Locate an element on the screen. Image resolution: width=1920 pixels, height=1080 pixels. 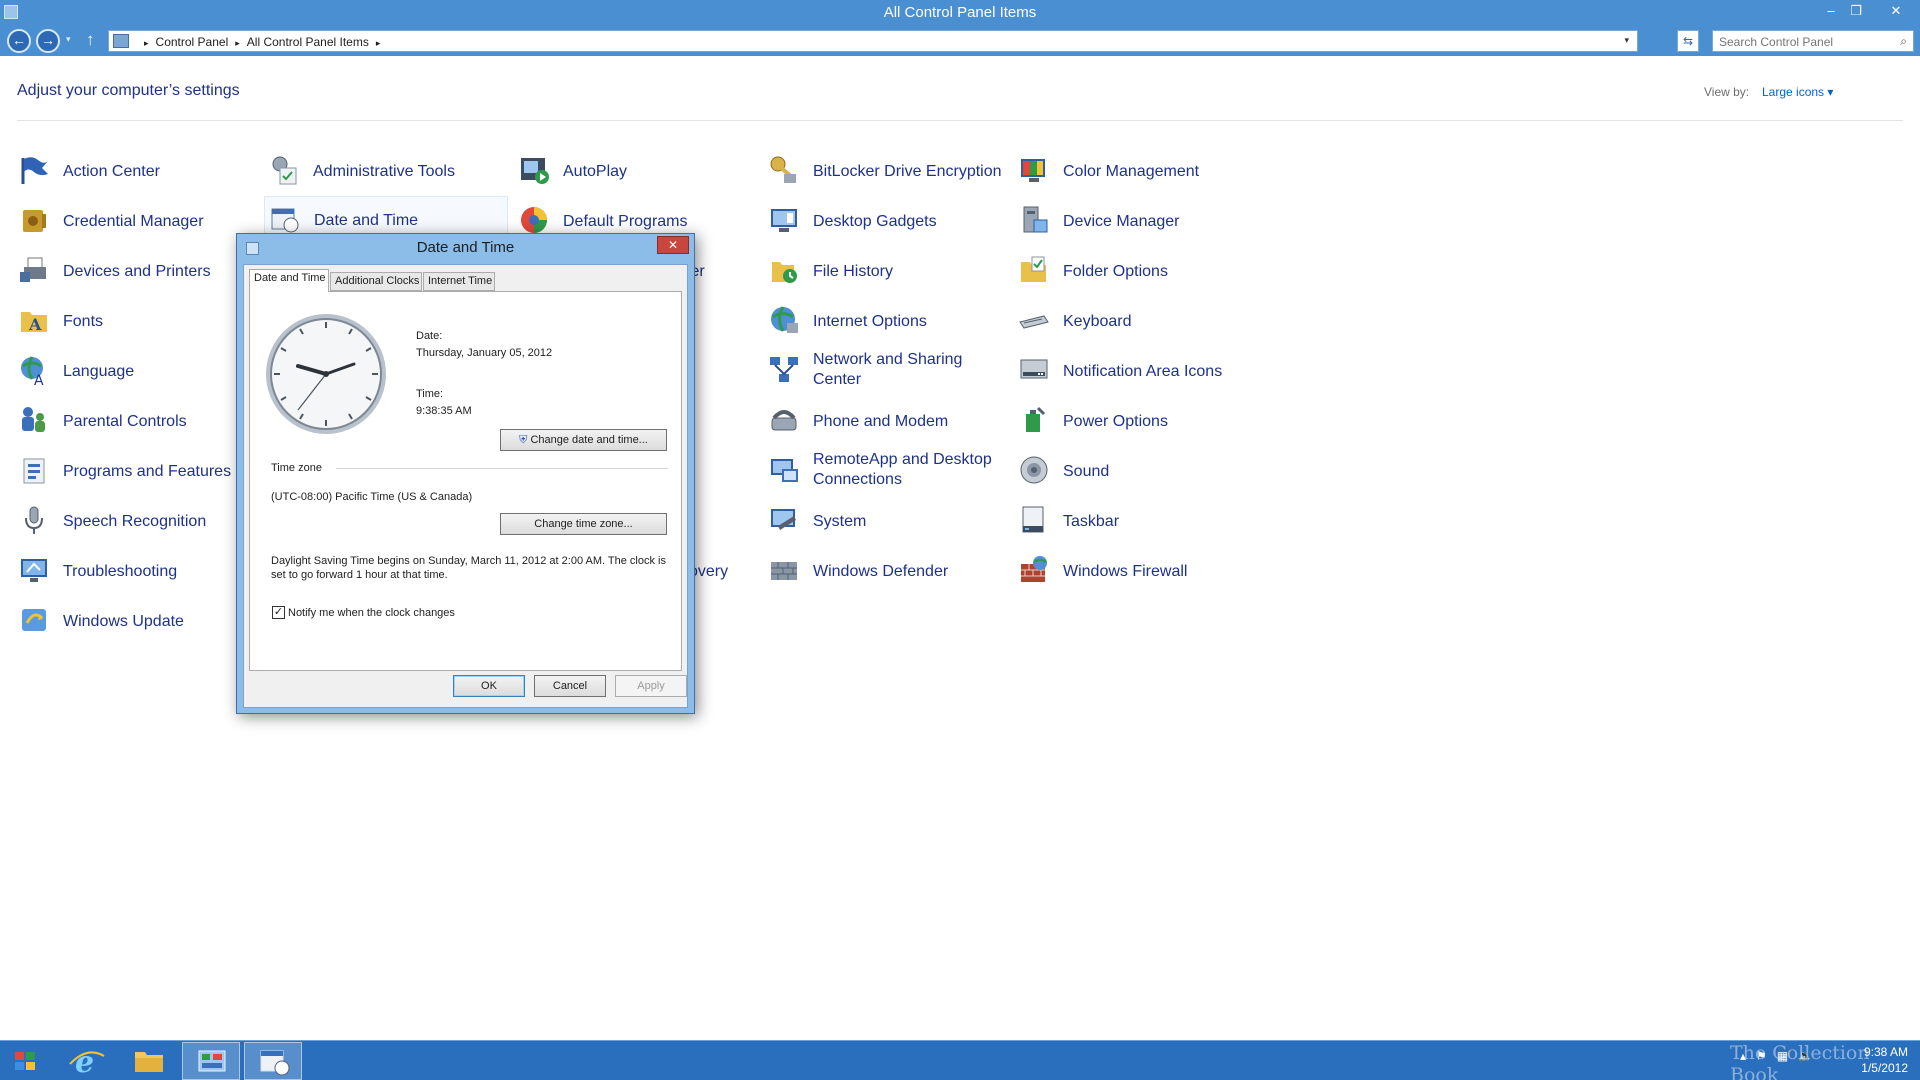
item-credential-manager: Credential Manager is located at coordinates (138, 222).